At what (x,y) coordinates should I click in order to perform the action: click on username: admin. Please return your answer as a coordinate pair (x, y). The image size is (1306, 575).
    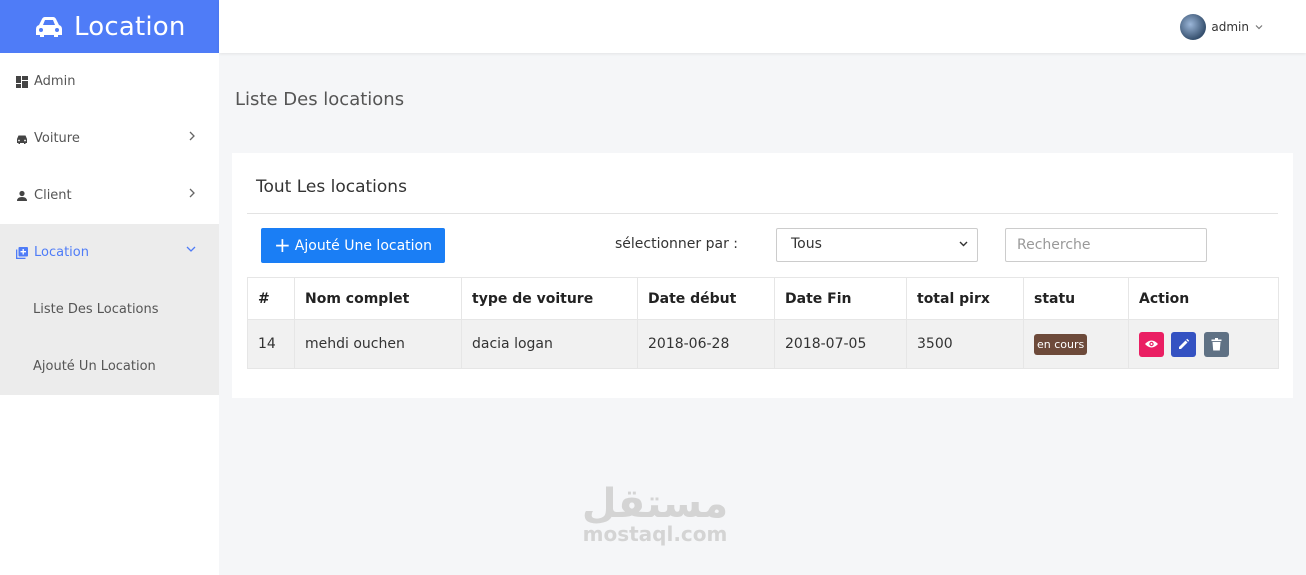
    Looking at the image, I should click on (1230, 27).